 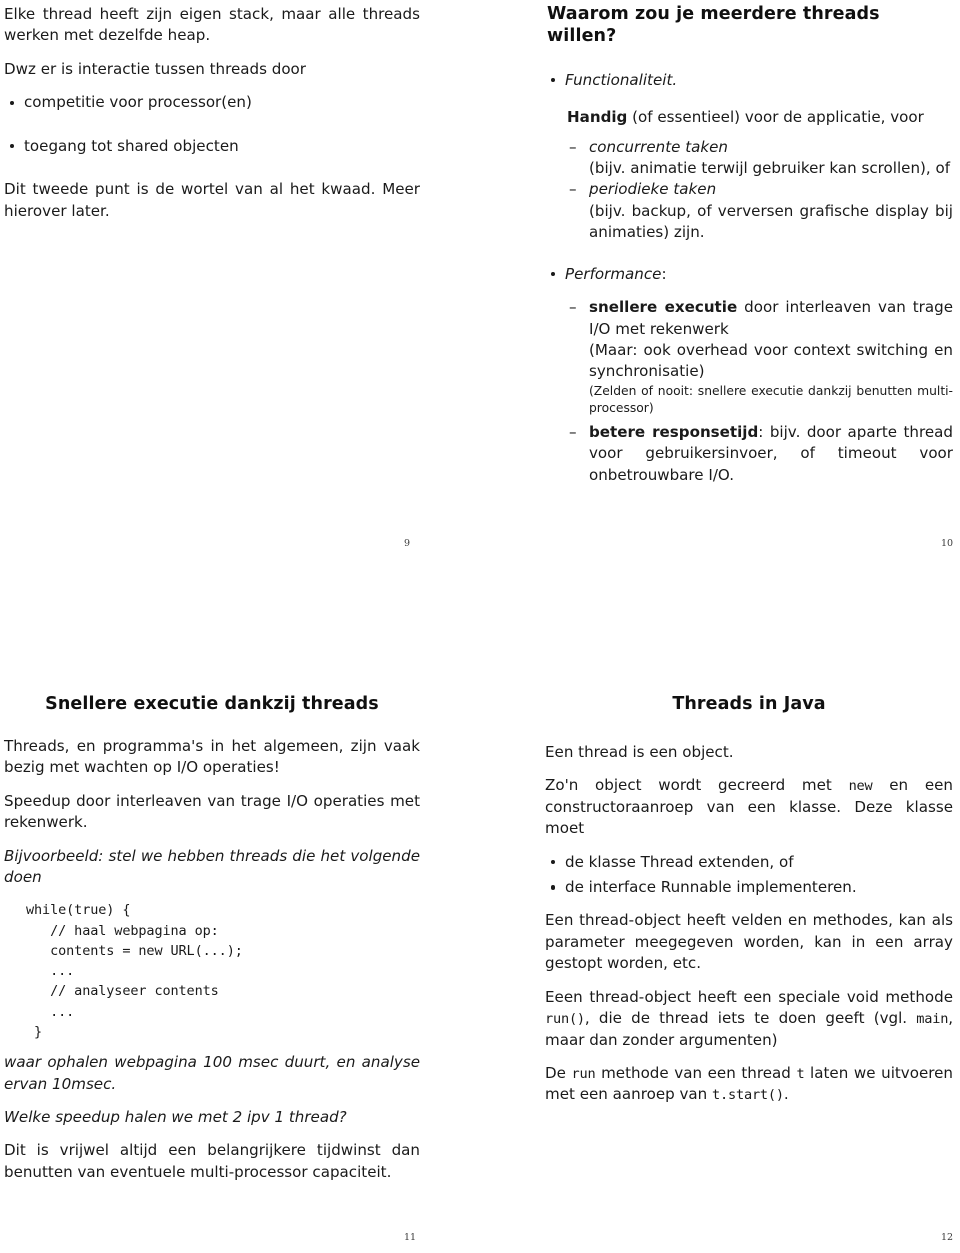 I want to click on performance-label: Performance, so click(x=613, y=273).